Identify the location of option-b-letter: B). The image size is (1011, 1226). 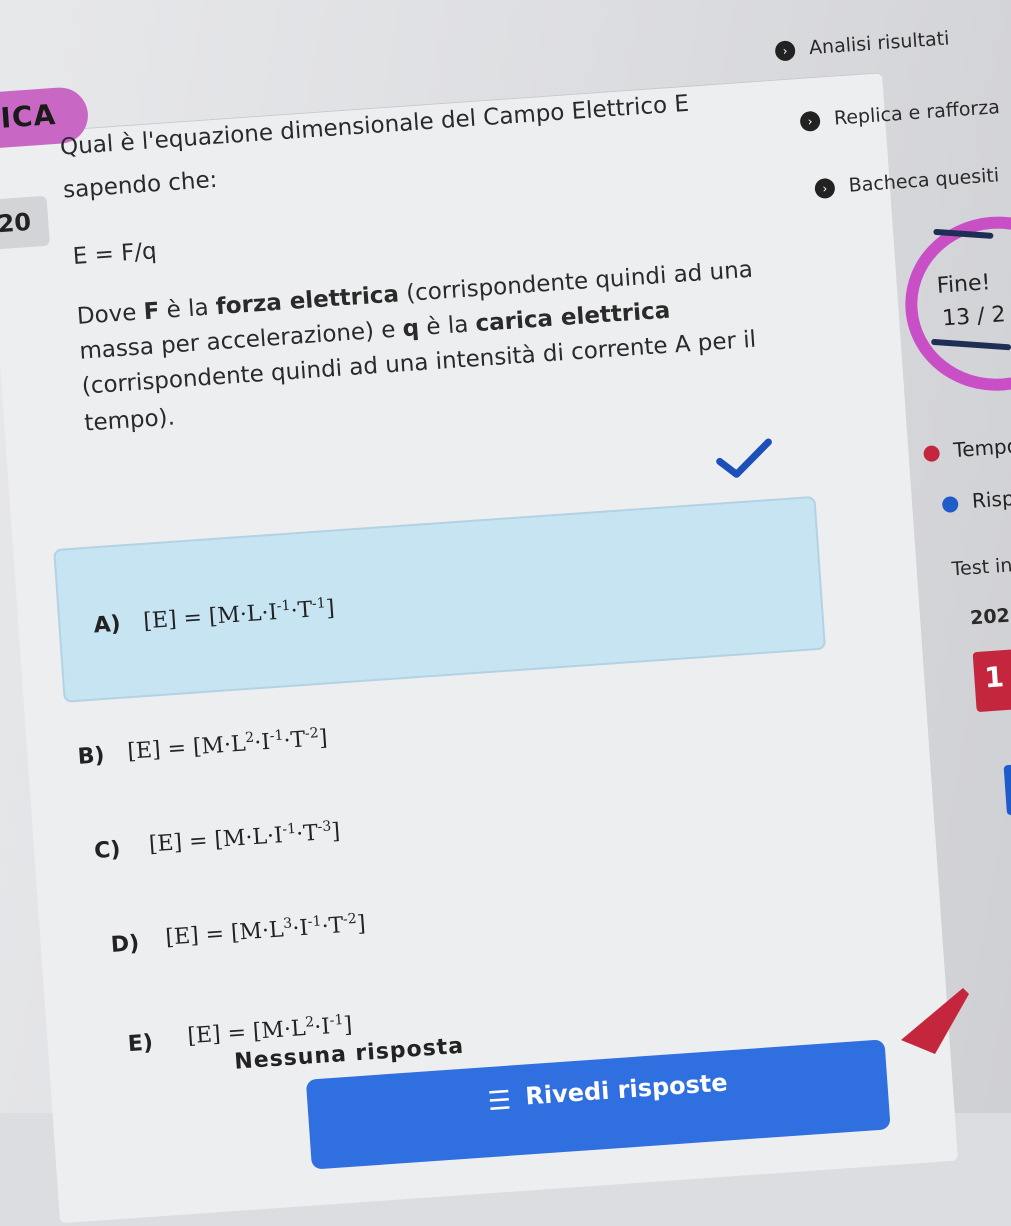
(91, 756).